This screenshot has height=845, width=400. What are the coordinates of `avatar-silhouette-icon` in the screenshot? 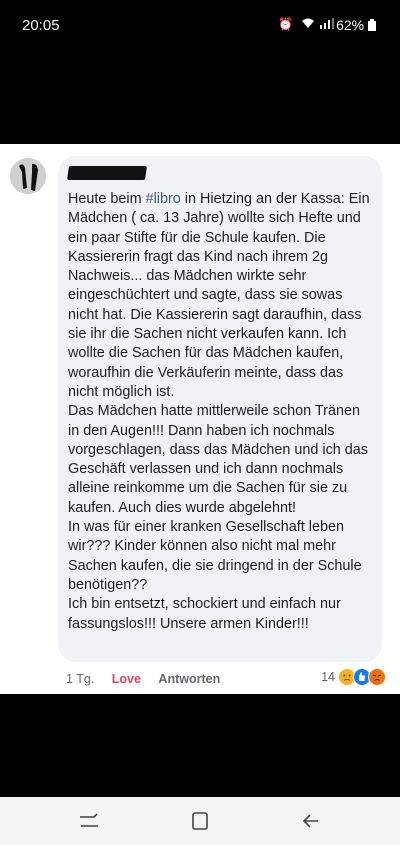 It's located at (28, 176).